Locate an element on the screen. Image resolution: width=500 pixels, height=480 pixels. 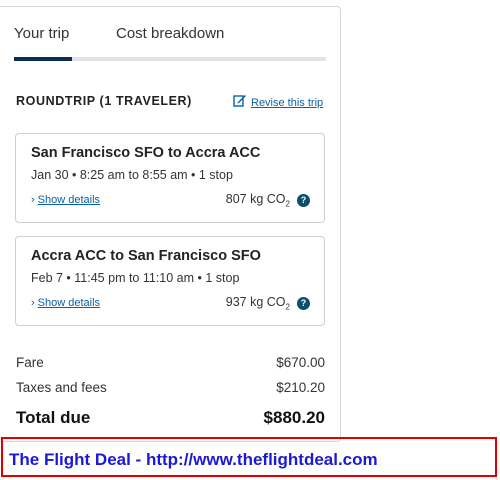
edit-icon is located at coordinates (240, 102).